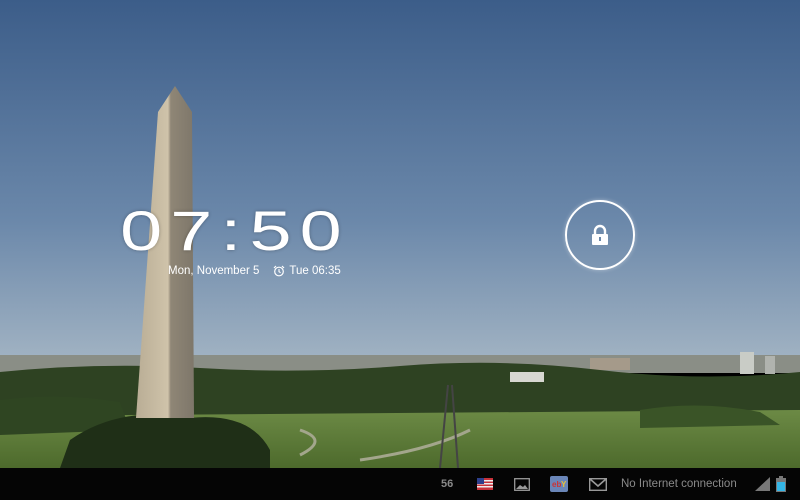 The image size is (800, 500). Describe the element at coordinates (598, 484) in the screenshot. I see `gmail-icon` at that location.